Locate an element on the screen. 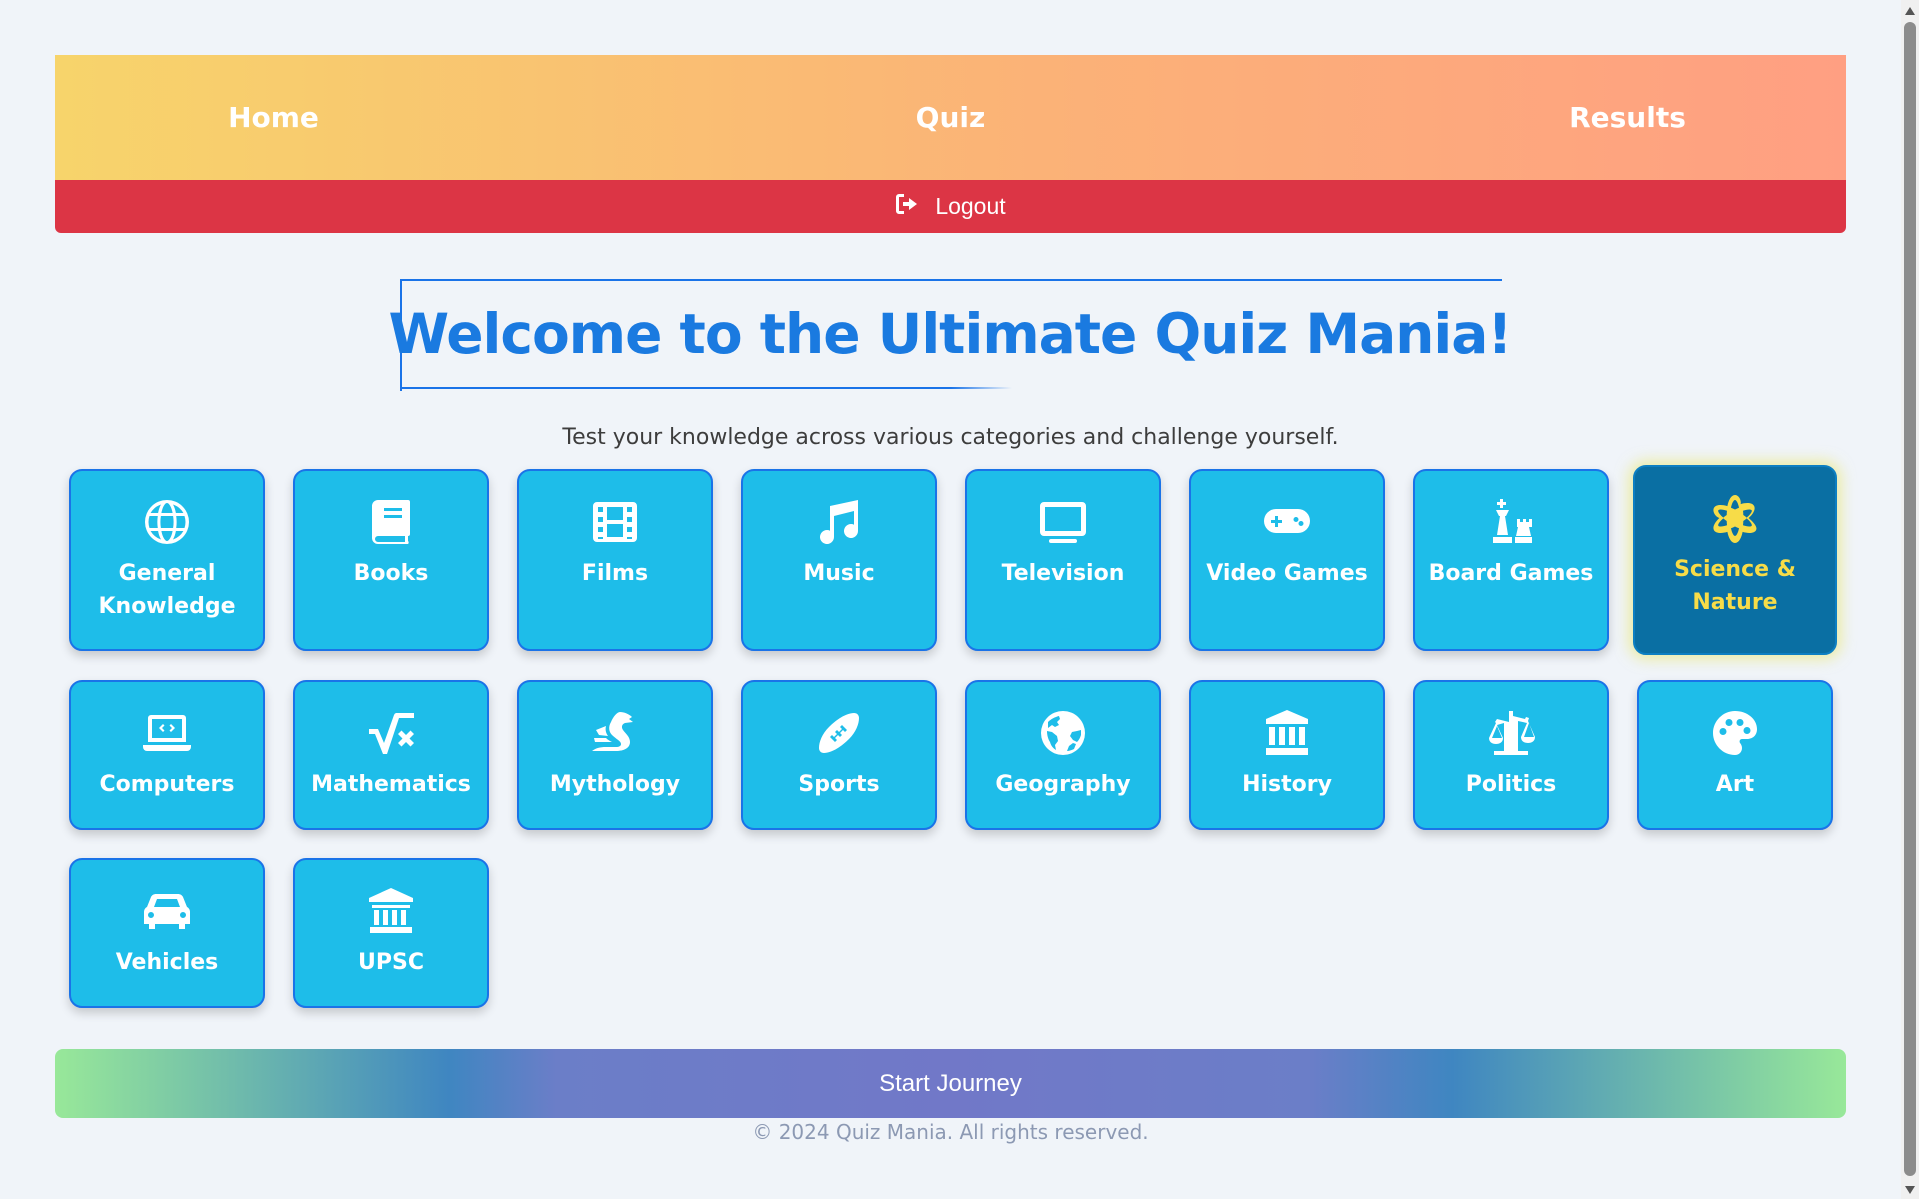  category-label: Films is located at coordinates (615, 573).